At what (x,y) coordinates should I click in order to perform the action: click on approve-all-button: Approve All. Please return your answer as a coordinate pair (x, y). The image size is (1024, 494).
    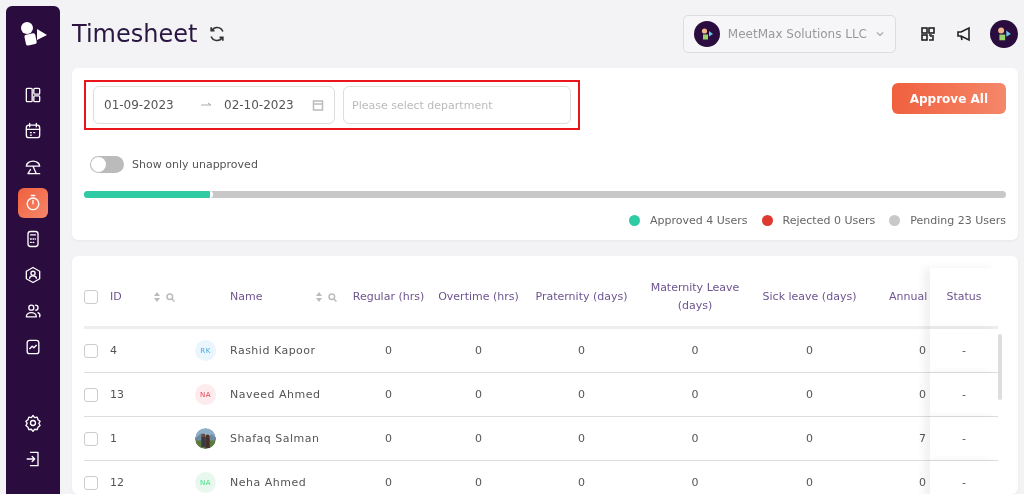
    Looking at the image, I should click on (948, 98).